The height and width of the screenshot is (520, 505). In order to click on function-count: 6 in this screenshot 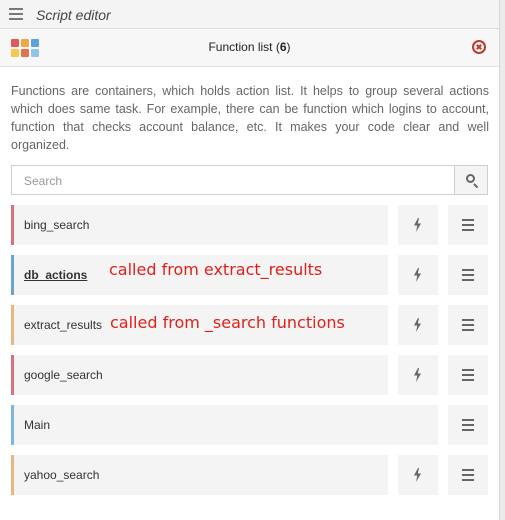, I will do `click(283, 47)`.